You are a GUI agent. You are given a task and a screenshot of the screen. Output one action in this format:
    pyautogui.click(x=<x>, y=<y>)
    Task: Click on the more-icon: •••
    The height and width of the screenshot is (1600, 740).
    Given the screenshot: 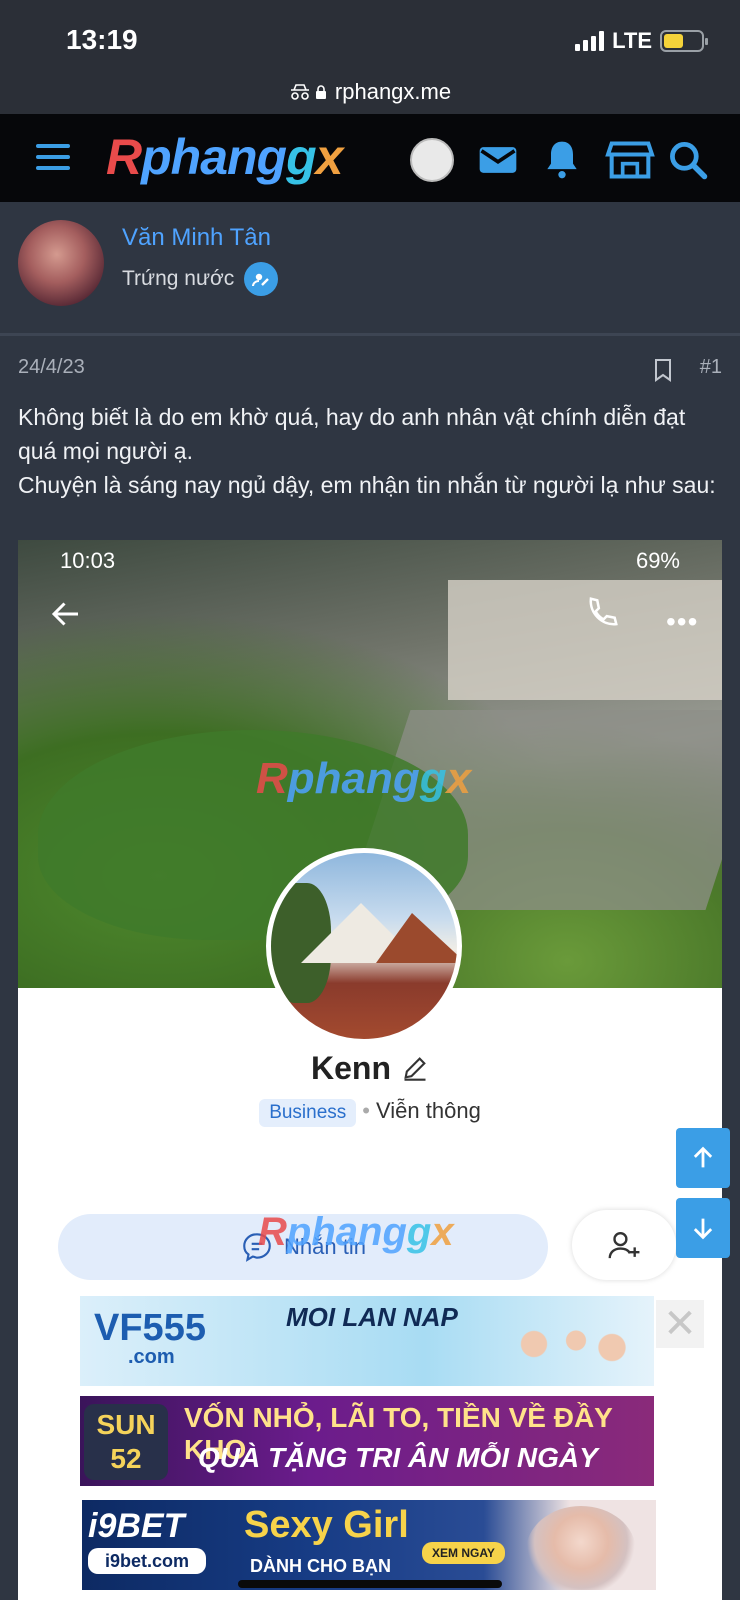 What is the action you would take?
    pyautogui.click(x=682, y=621)
    